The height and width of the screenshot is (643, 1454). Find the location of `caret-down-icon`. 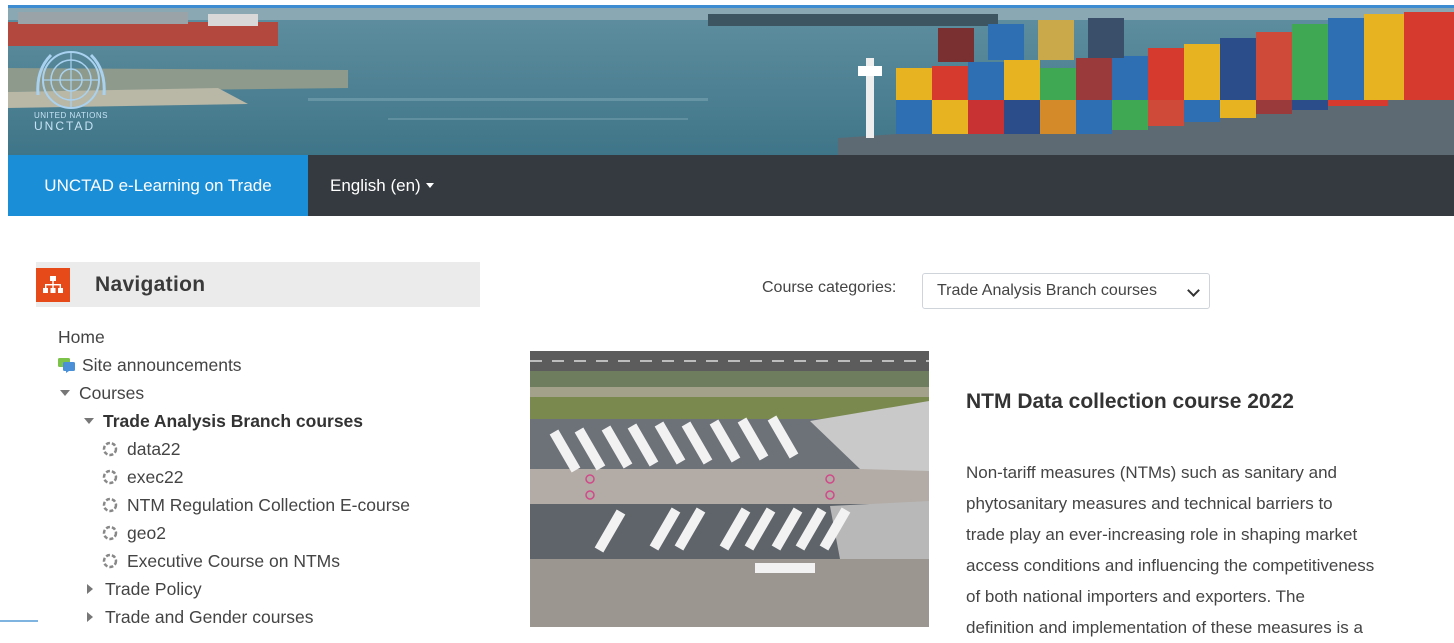

caret-down-icon is located at coordinates (429, 185).